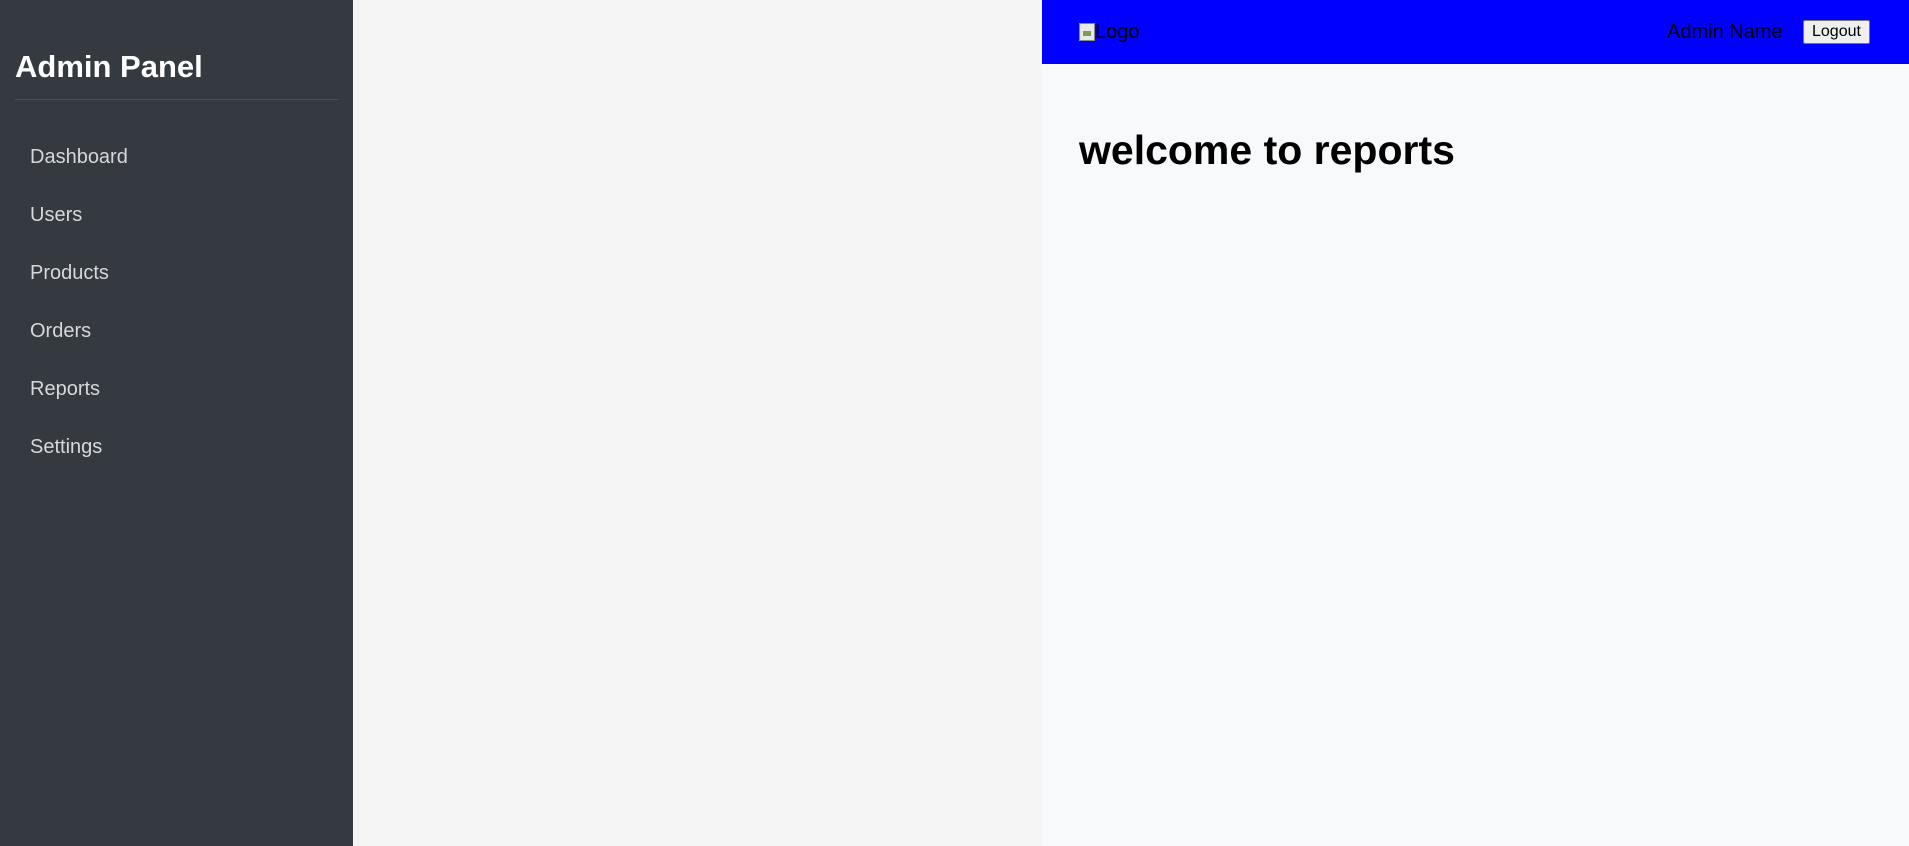 The height and width of the screenshot is (846, 1909). I want to click on logout-button: Logout, so click(1836, 32).